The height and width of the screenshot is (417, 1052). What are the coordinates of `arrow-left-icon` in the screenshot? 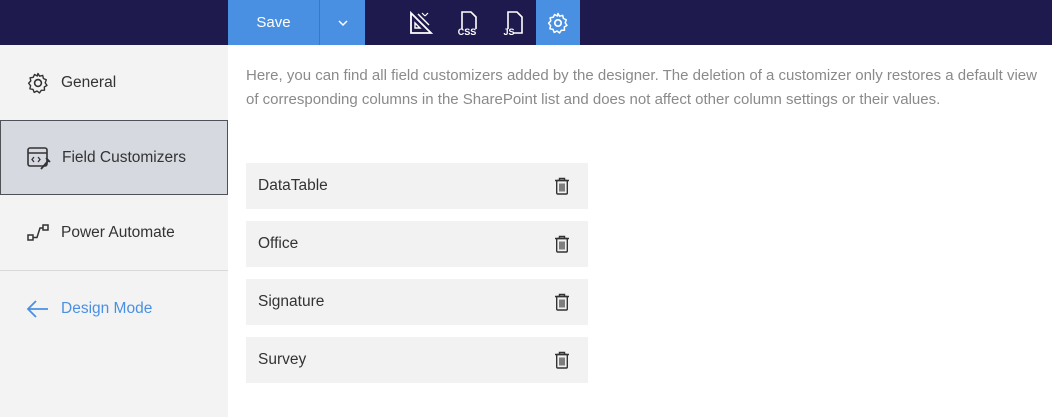 It's located at (38, 309).